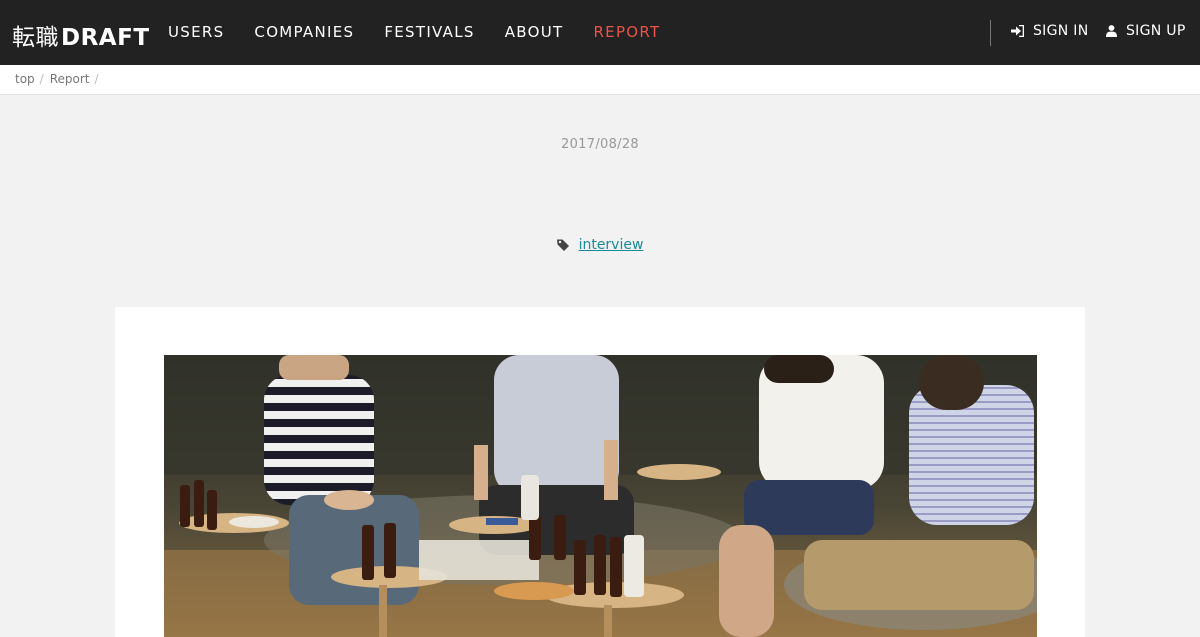 This screenshot has width=1200, height=637. I want to click on sign-in-label: SIGN IN, so click(1061, 31).